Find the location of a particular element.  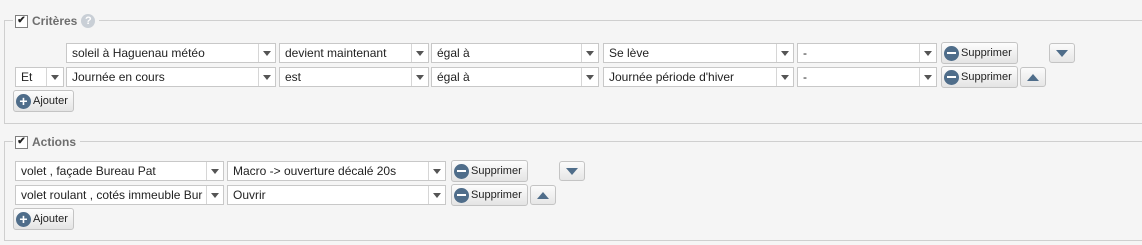

criteria-row-1-operator-select: devient maintenant is located at coordinates (354, 53).